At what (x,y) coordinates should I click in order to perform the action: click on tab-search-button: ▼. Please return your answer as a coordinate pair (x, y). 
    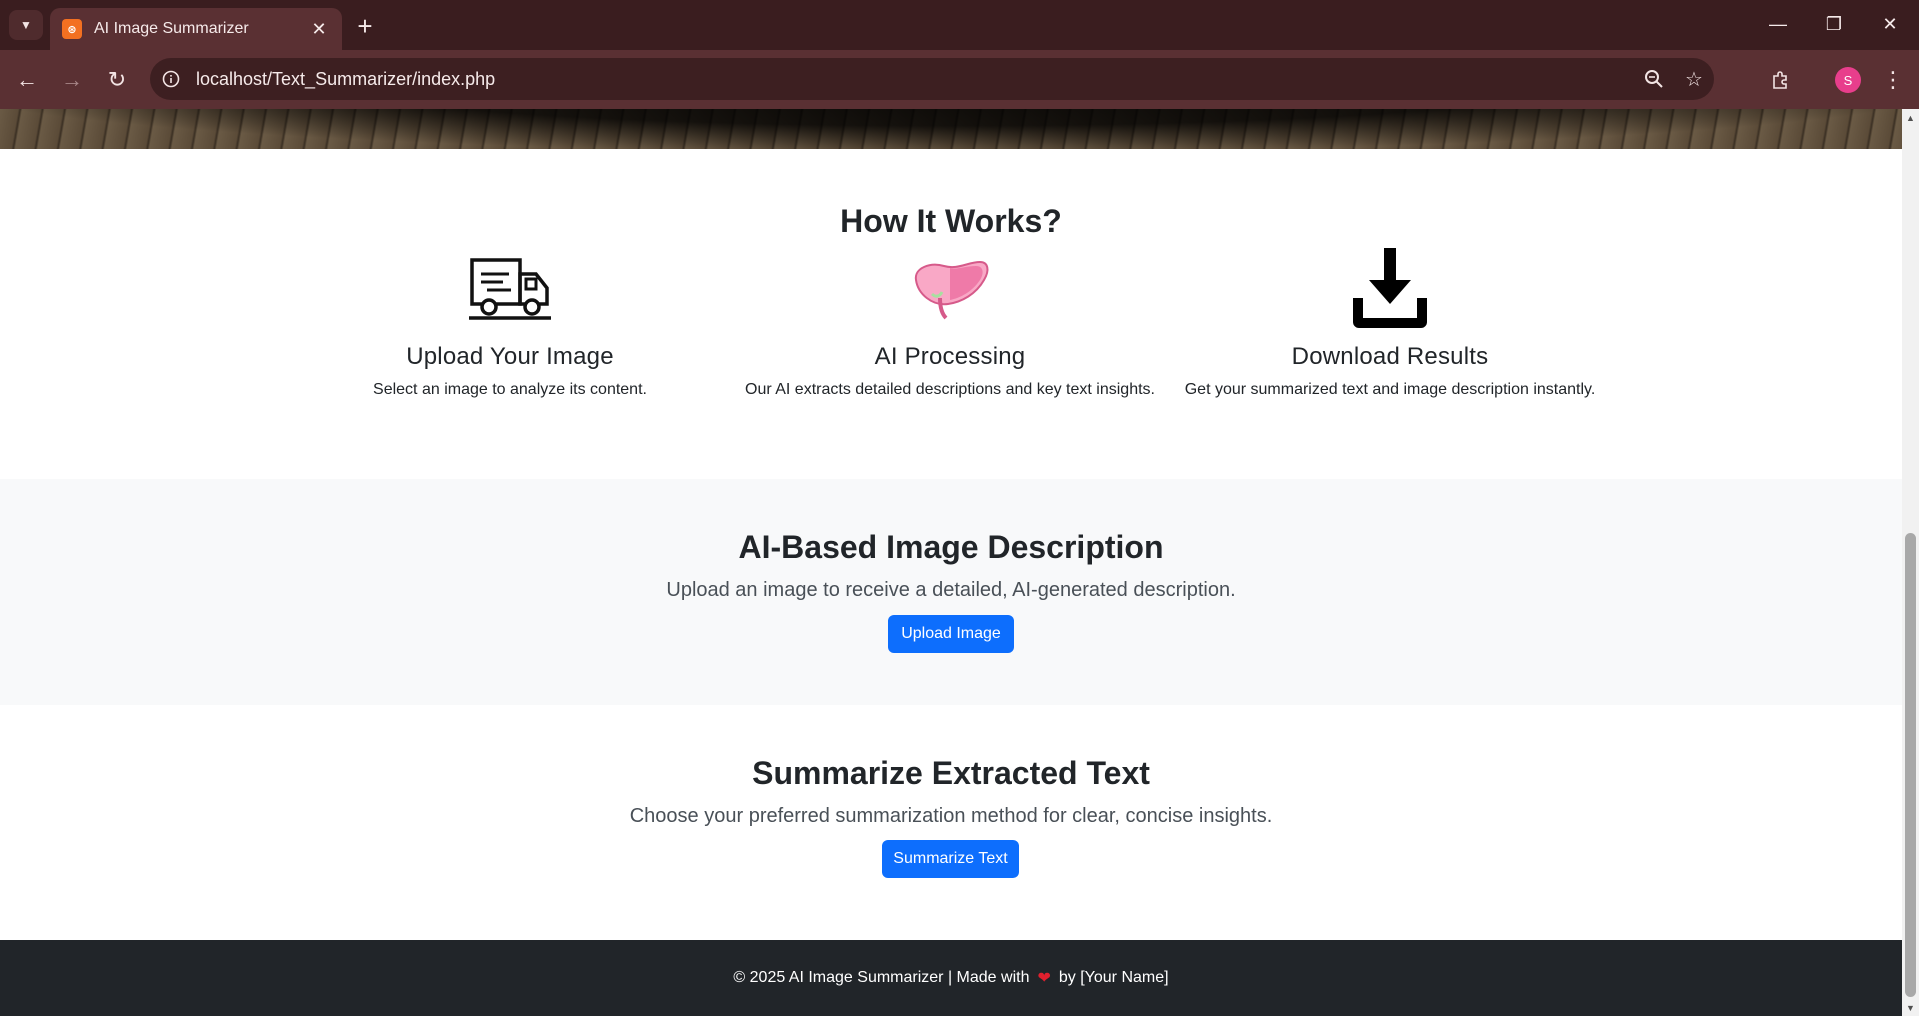
    Looking at the image, I should click on (26, 25).